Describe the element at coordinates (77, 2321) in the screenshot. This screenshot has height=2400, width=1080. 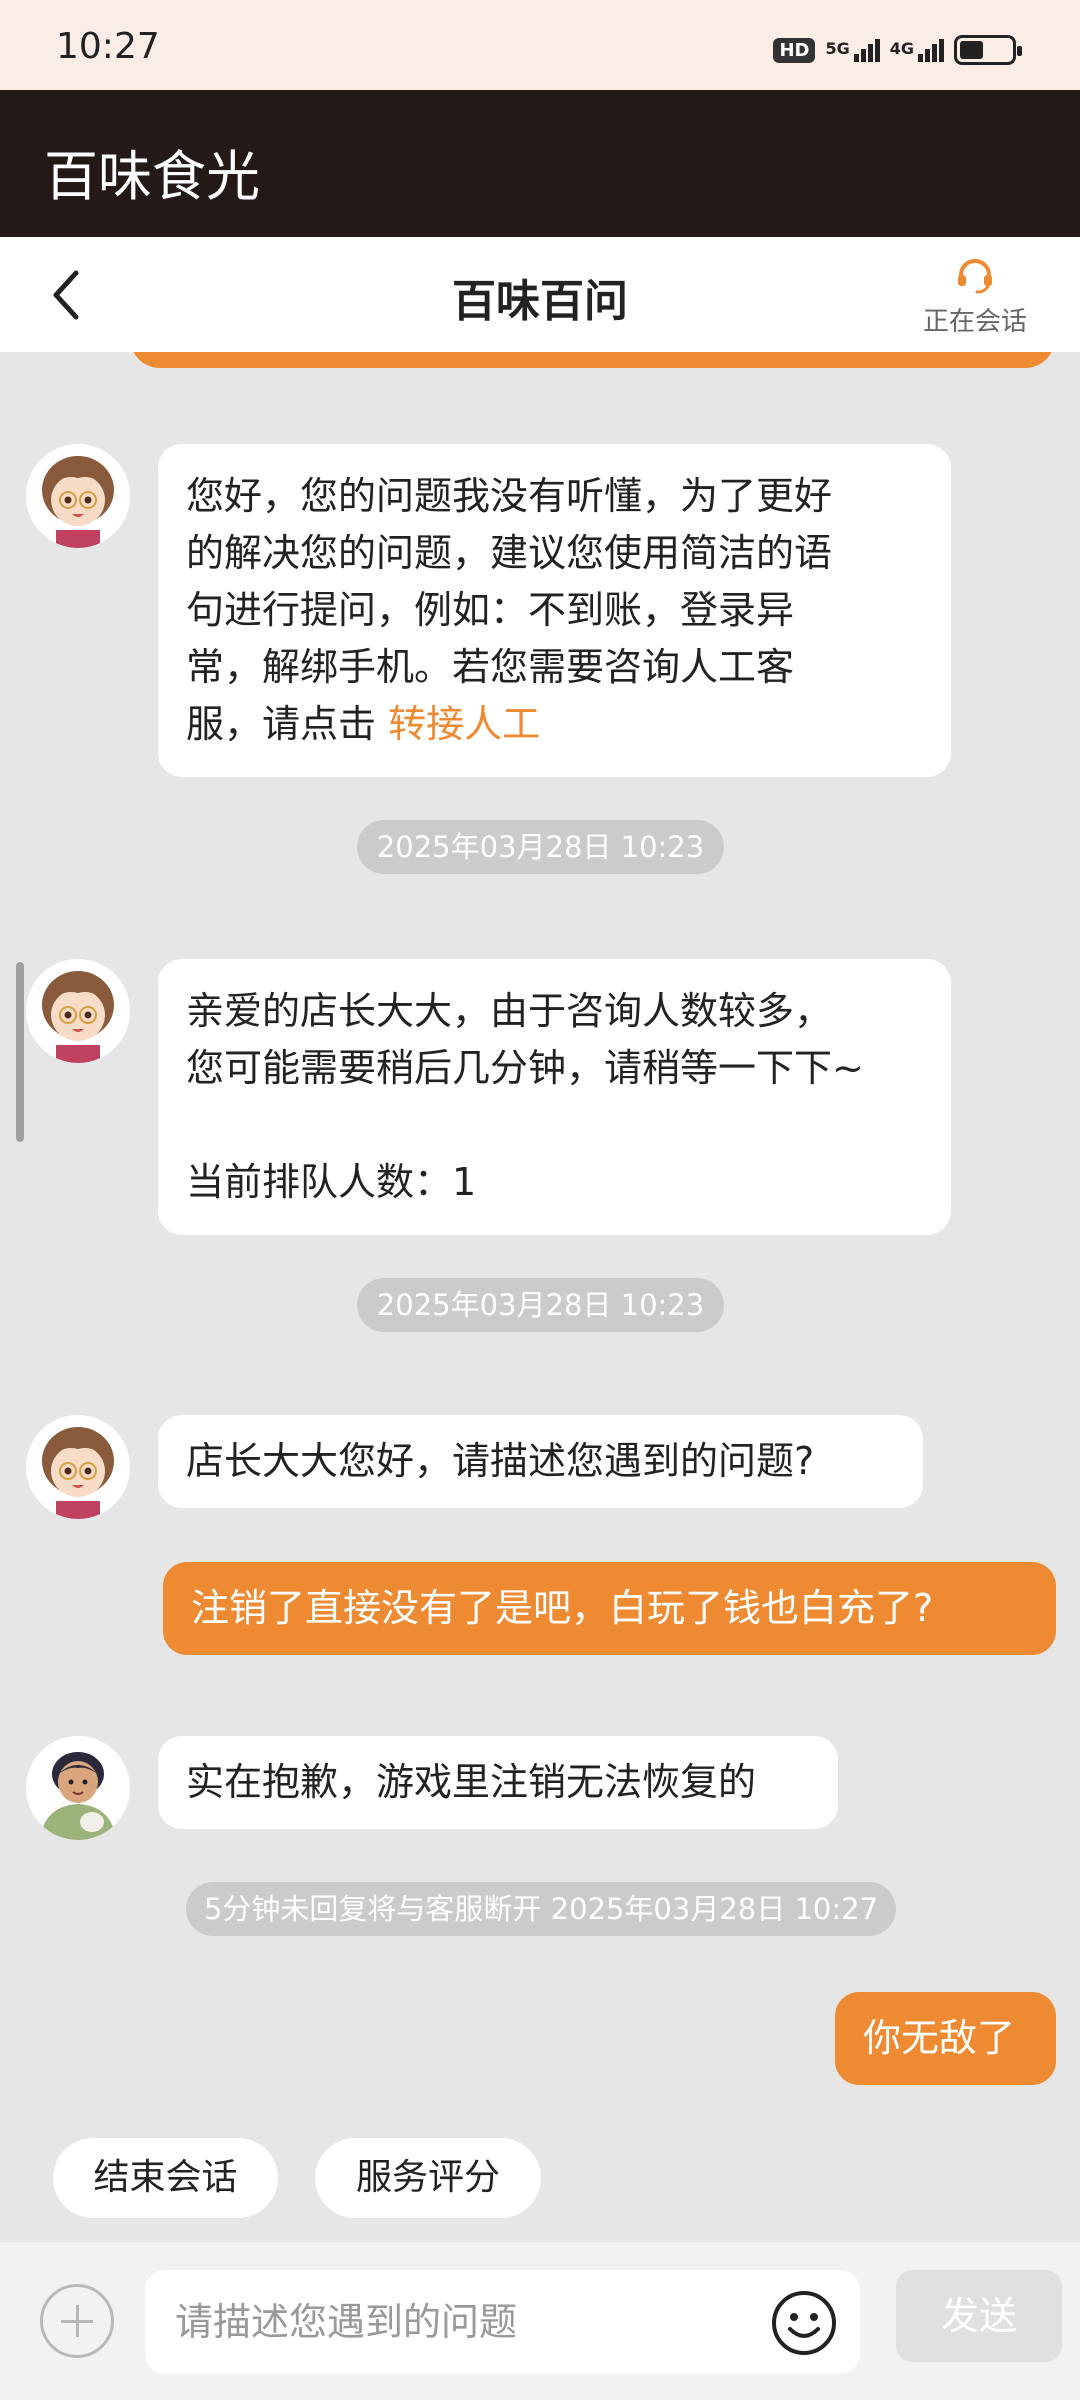
I see `plus-circle-icon` at that location.